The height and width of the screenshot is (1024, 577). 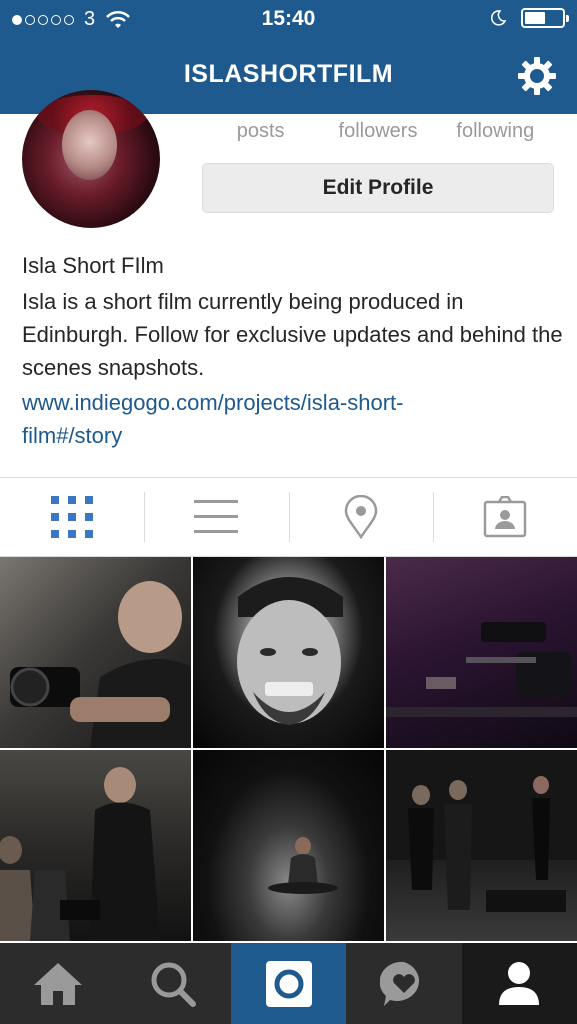 What do you see at coordinates (378, 188) in the screenshot?
I see `edit-profile-button: Edit Profile` at bounding box center [378, 188].